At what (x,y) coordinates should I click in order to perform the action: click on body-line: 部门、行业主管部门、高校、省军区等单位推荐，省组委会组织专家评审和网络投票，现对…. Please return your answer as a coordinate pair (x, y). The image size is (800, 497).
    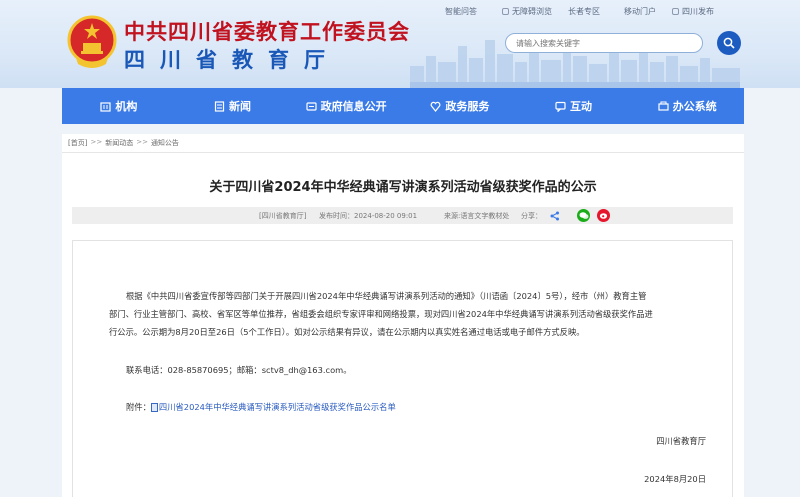
    Looking at the image, I should click on (381, 314).